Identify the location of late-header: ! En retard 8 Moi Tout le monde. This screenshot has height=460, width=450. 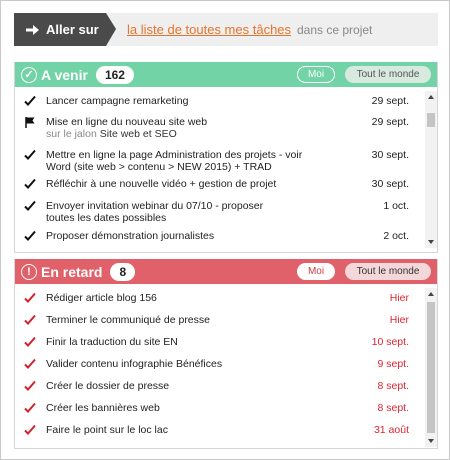
(226, 271).